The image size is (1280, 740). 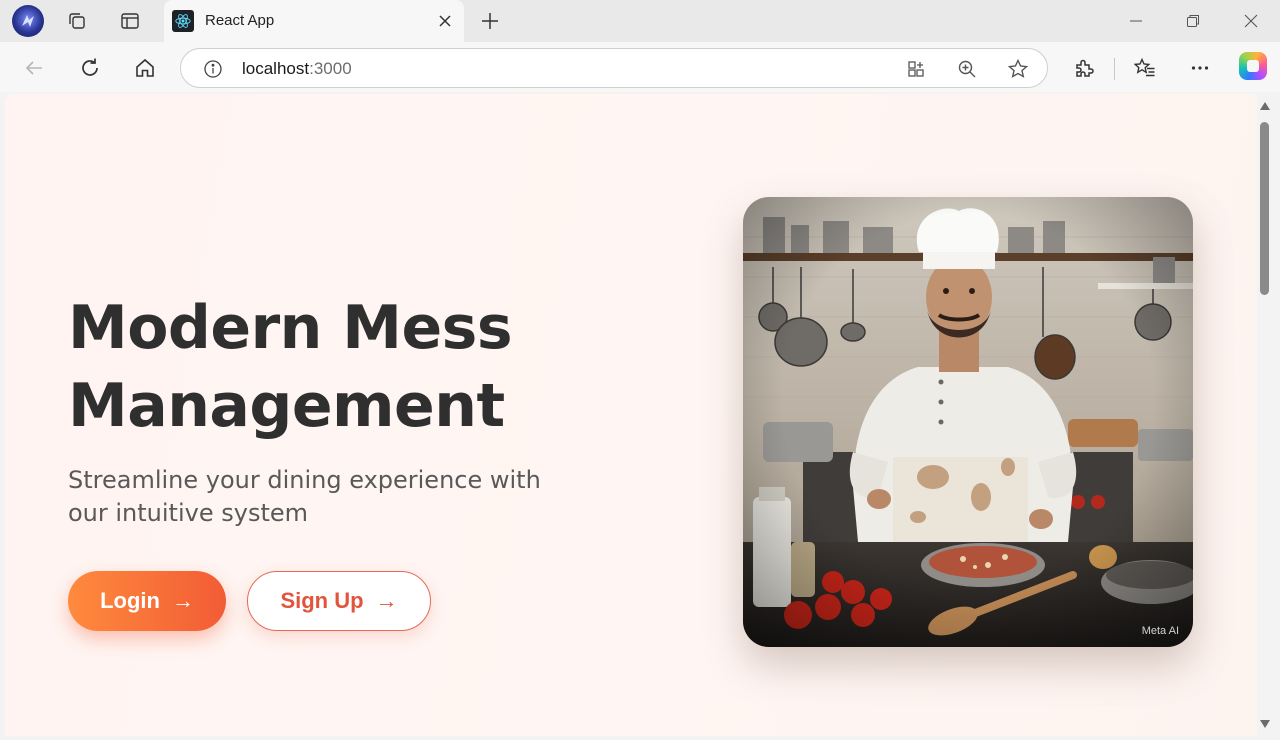 I want to click on signup-button: Sign Up →, so click(x=339, y=601).